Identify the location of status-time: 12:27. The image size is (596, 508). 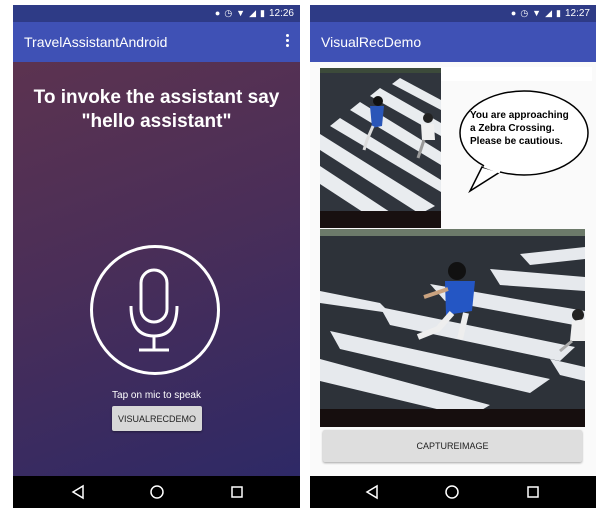
(577, 13).